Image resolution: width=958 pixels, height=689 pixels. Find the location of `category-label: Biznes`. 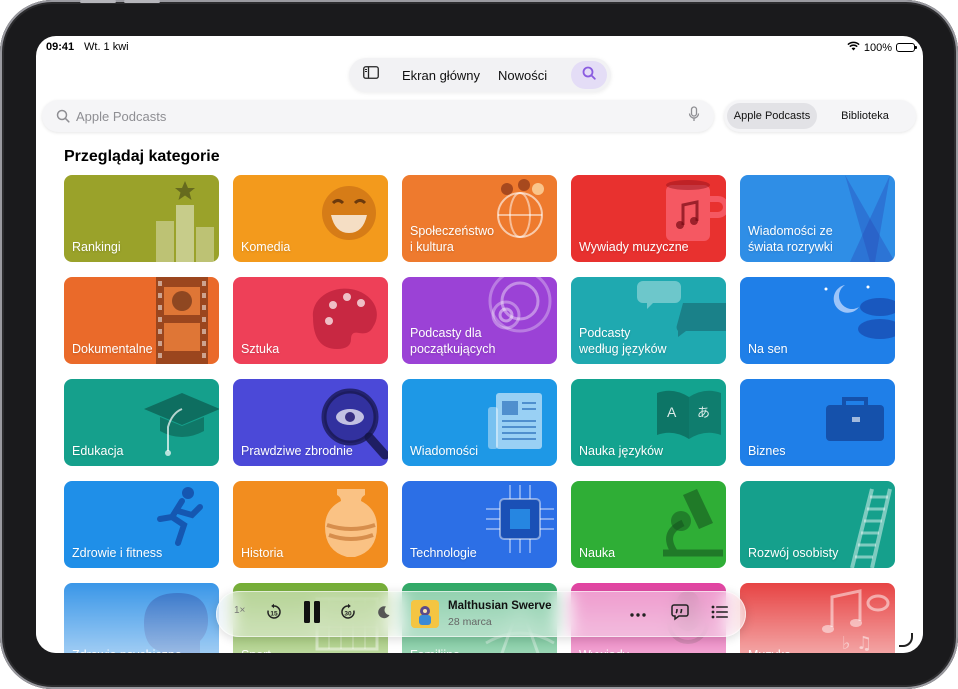

category-label: Biznes is located at coordinates (767, 451).